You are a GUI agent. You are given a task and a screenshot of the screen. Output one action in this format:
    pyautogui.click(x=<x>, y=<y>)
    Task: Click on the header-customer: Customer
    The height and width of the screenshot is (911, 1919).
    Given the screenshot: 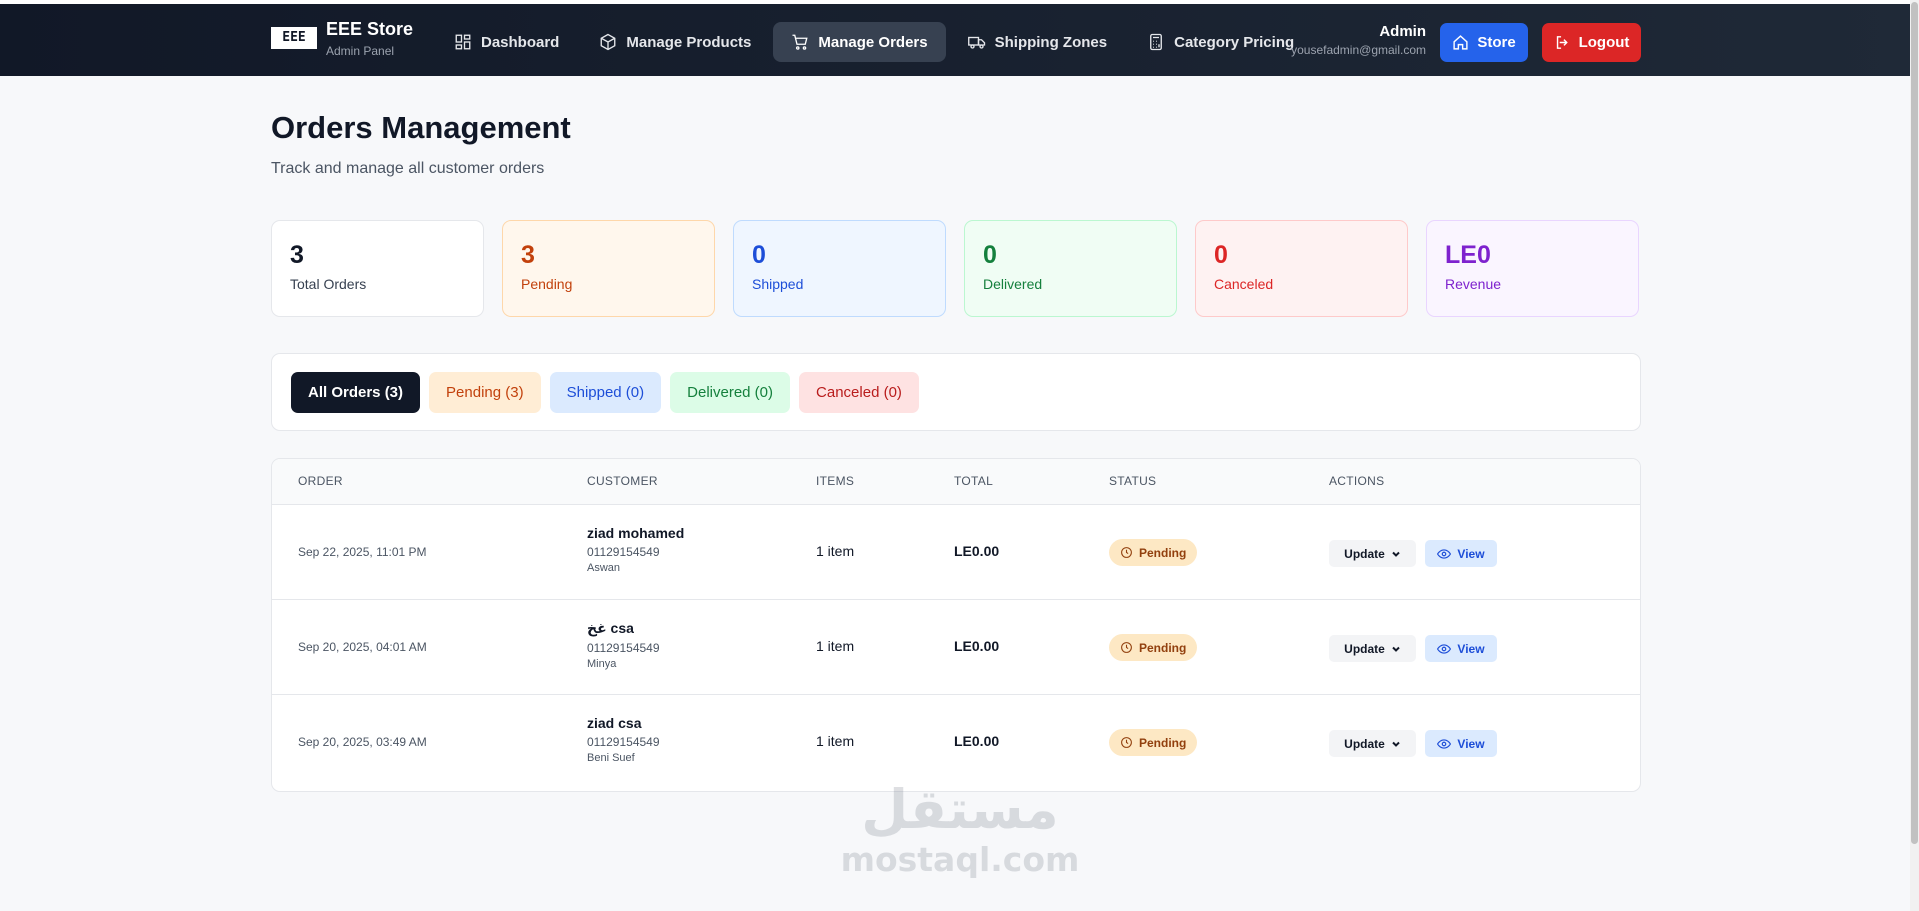 What is the action you would take?
    pyautogui.click(x=622, y=481)
    